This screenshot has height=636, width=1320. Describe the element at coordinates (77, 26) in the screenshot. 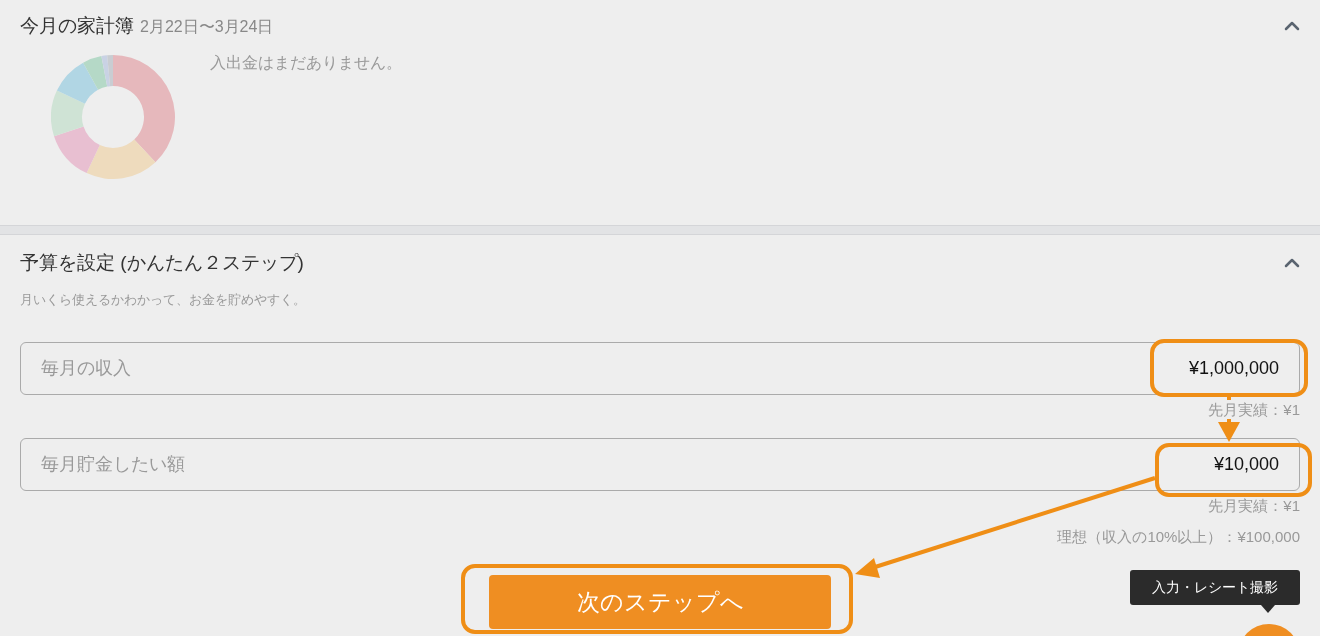

I see `section-title: 今月の家計簿` at that location.